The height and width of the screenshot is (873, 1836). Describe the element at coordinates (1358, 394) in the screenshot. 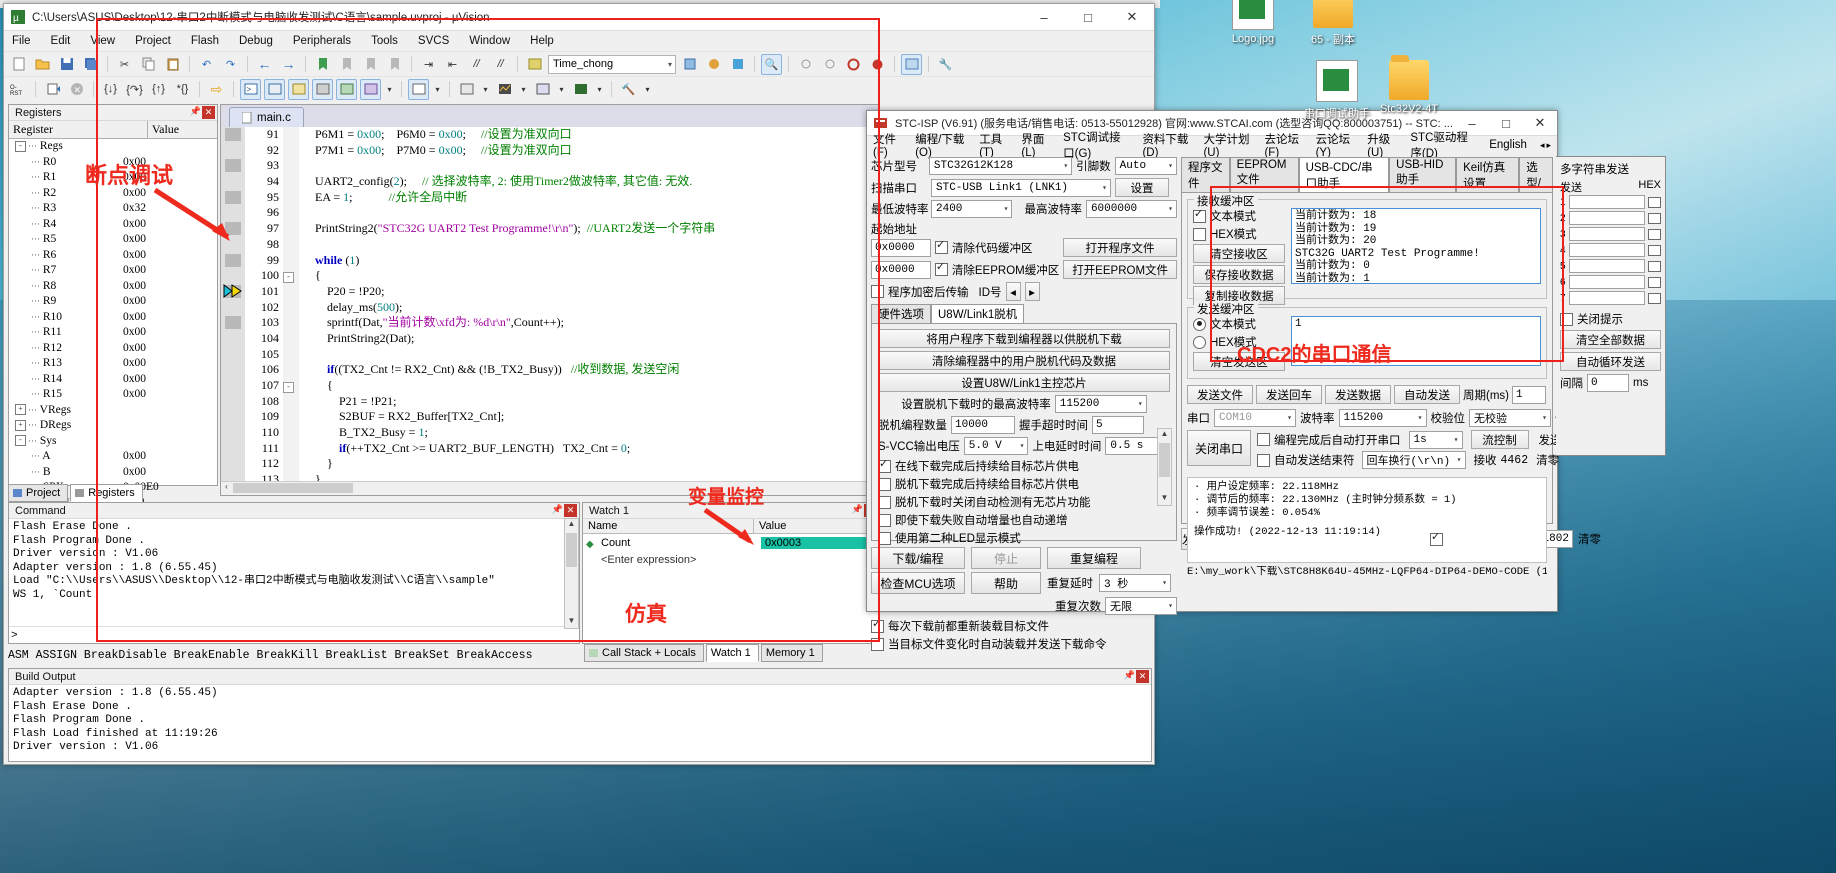

I see `send-data-button: 发送数据` at that location.